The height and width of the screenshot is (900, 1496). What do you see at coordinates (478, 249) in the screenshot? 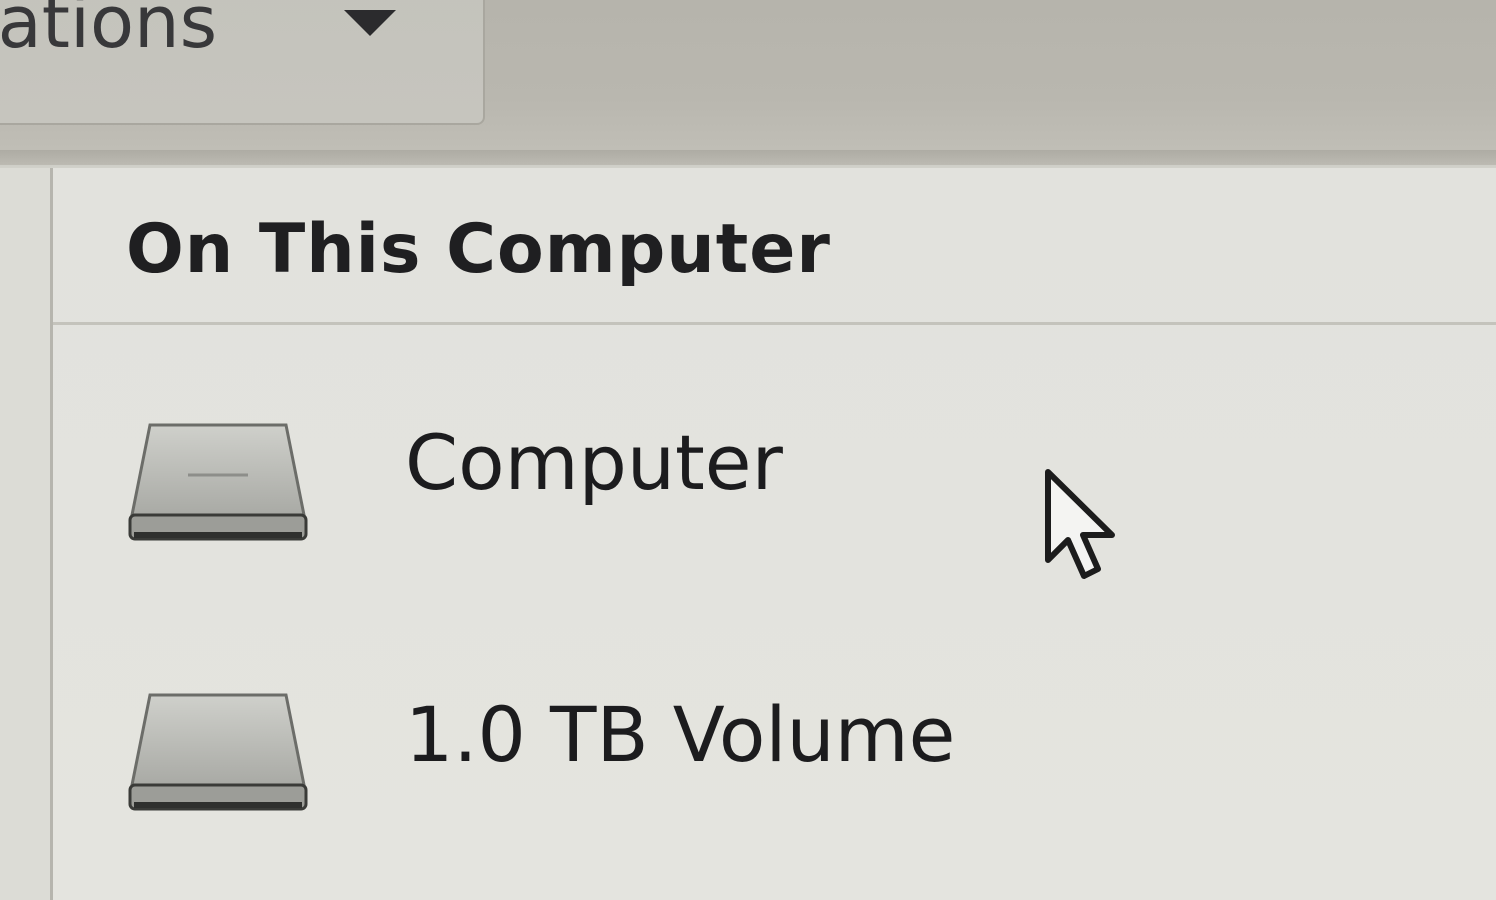
I see `section-title: On This Computer` at bounding box center [478, 249].